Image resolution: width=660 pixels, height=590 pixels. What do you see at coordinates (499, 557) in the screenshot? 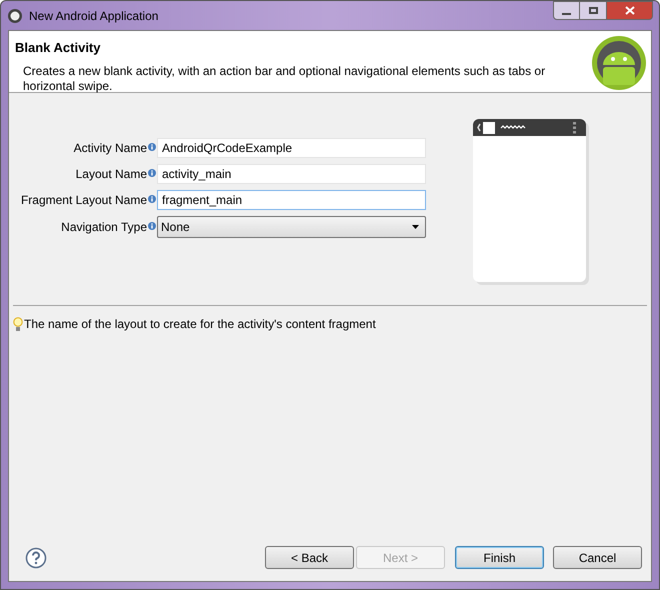
I see `dialog-button: Finish` at bounding box center [499, 557].